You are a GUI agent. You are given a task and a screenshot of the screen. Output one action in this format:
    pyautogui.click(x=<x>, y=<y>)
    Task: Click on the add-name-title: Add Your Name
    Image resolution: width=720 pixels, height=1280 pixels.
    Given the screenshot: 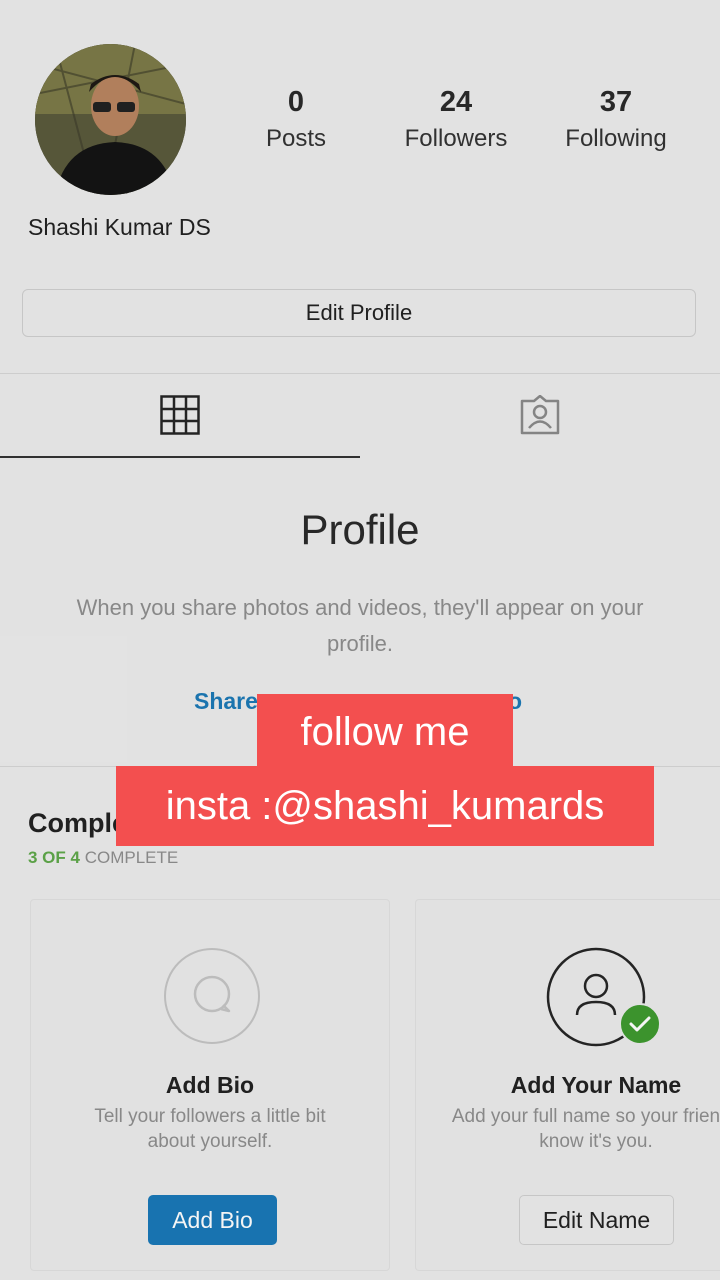 What is the action you would take?
    pyautogui.click(x=596, y=1085)
    